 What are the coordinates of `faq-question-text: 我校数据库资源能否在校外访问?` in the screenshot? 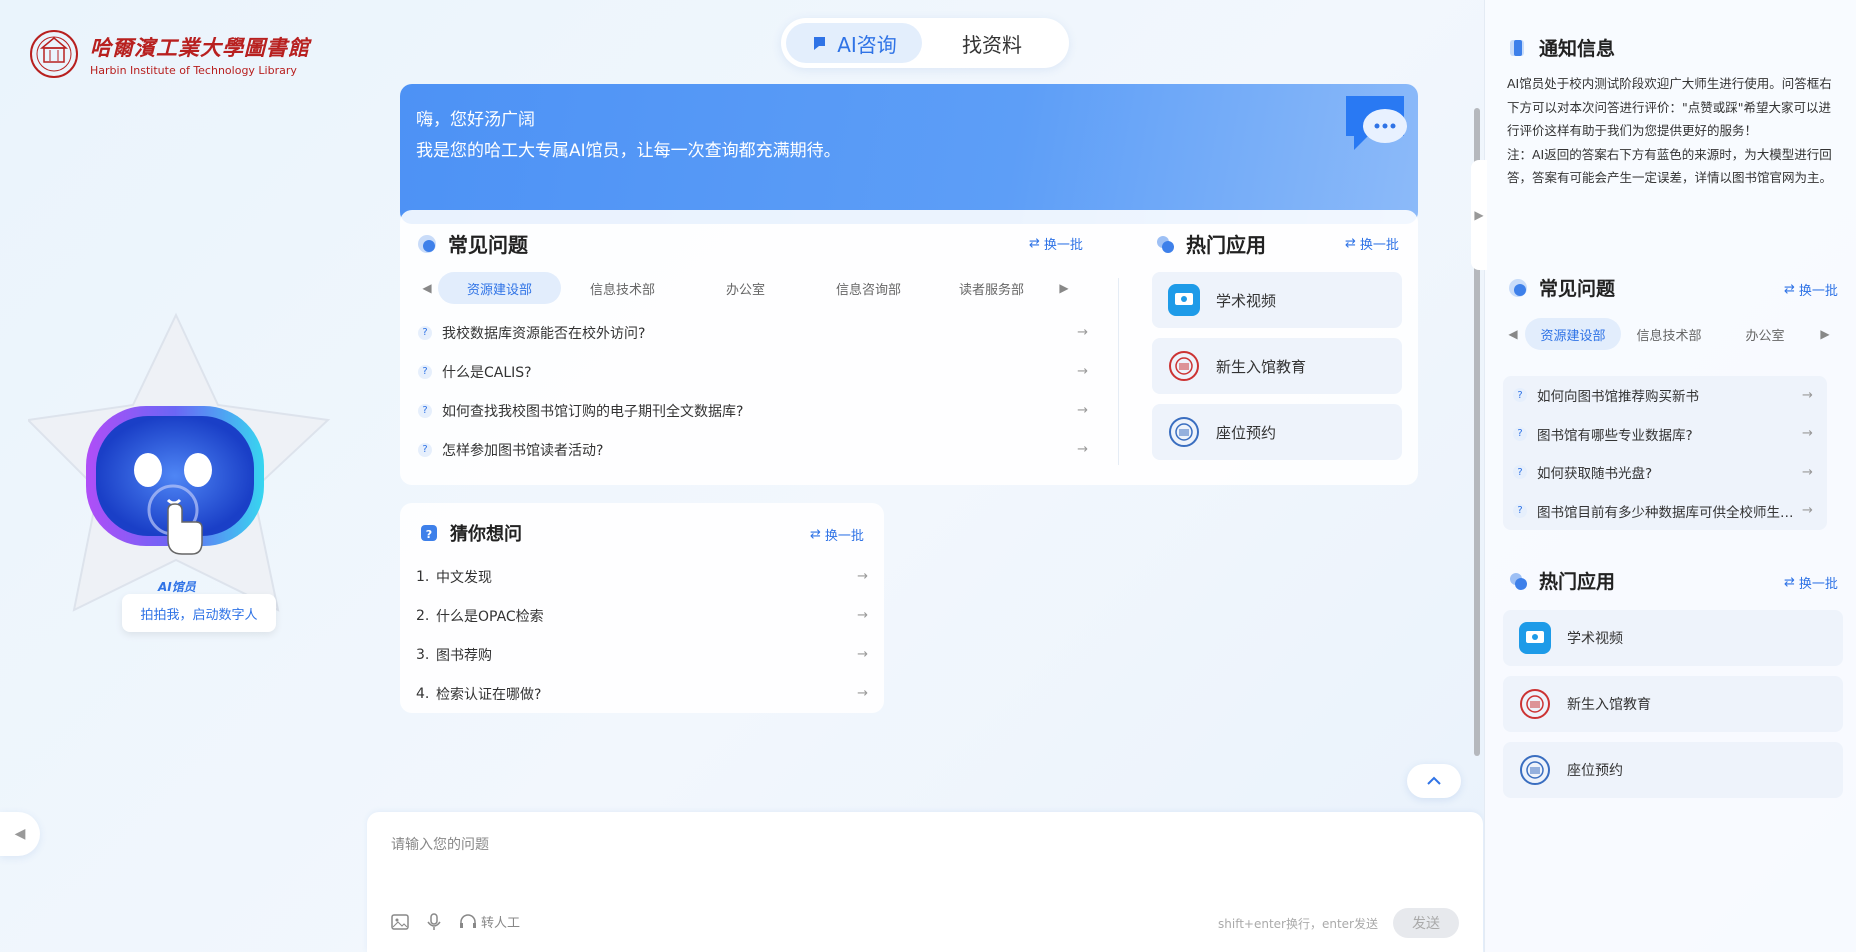 It's located at (544, 333).